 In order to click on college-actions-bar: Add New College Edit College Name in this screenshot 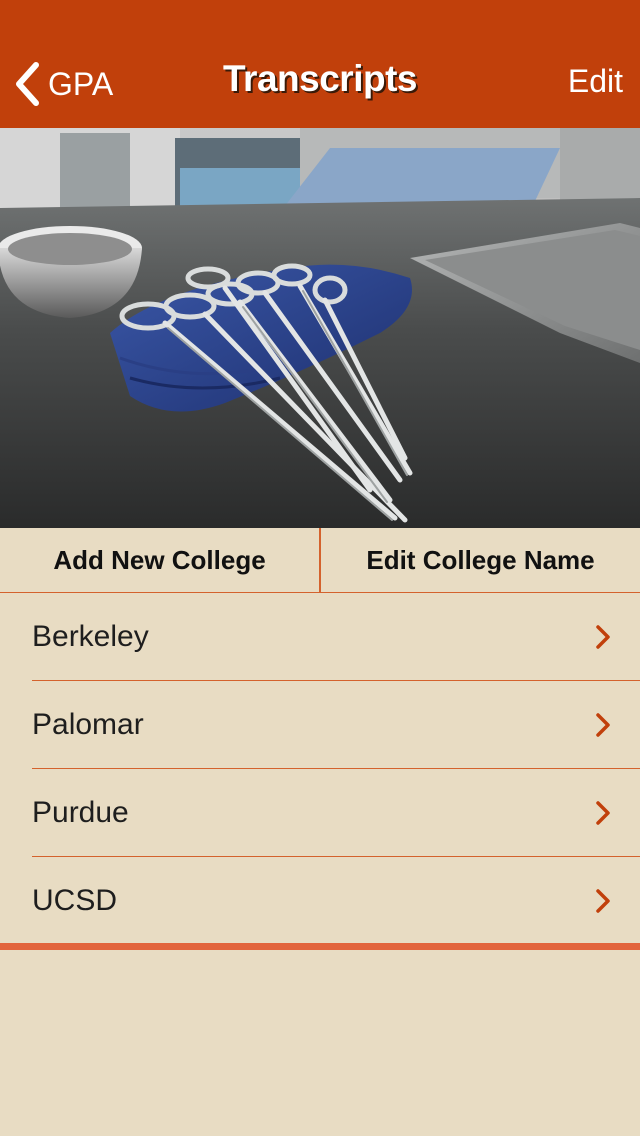, I will do `click(320, 560)`.